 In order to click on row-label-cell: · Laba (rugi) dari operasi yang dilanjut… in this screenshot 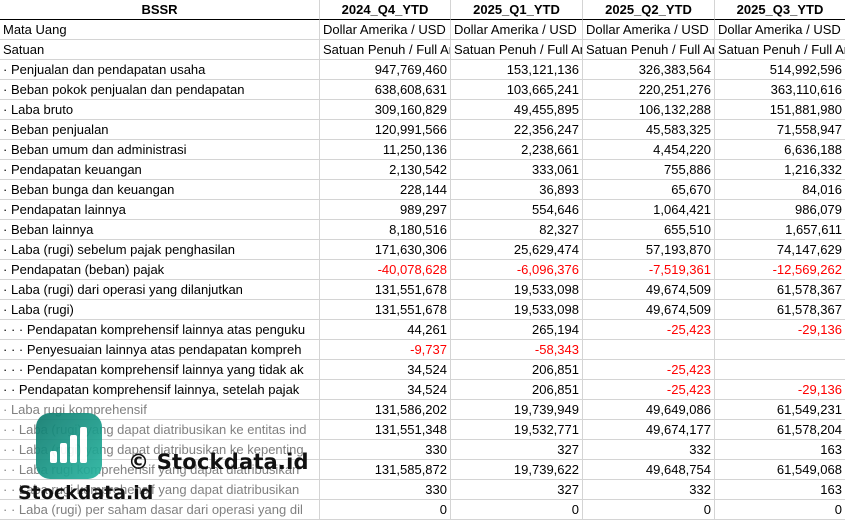, I will do `click(160, 290)`.